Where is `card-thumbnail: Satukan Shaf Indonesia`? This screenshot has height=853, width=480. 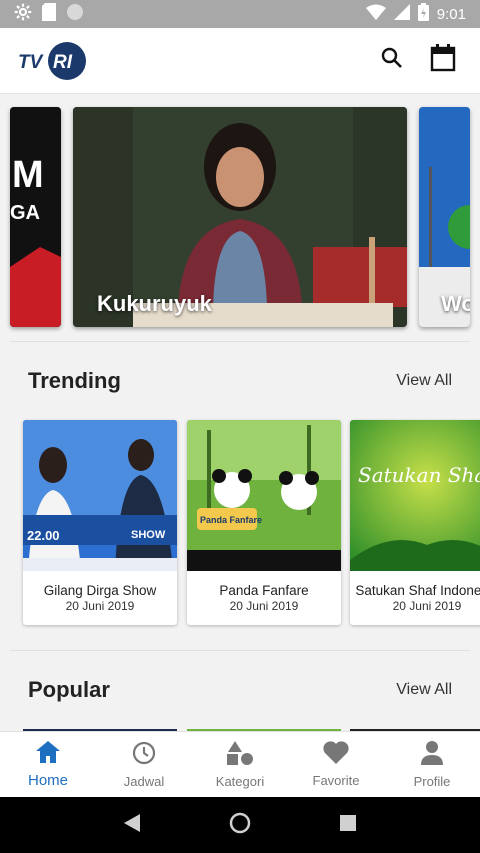 card-thumbnail: Satukan Shaf Indonesia is located at coordinates (415, 495).